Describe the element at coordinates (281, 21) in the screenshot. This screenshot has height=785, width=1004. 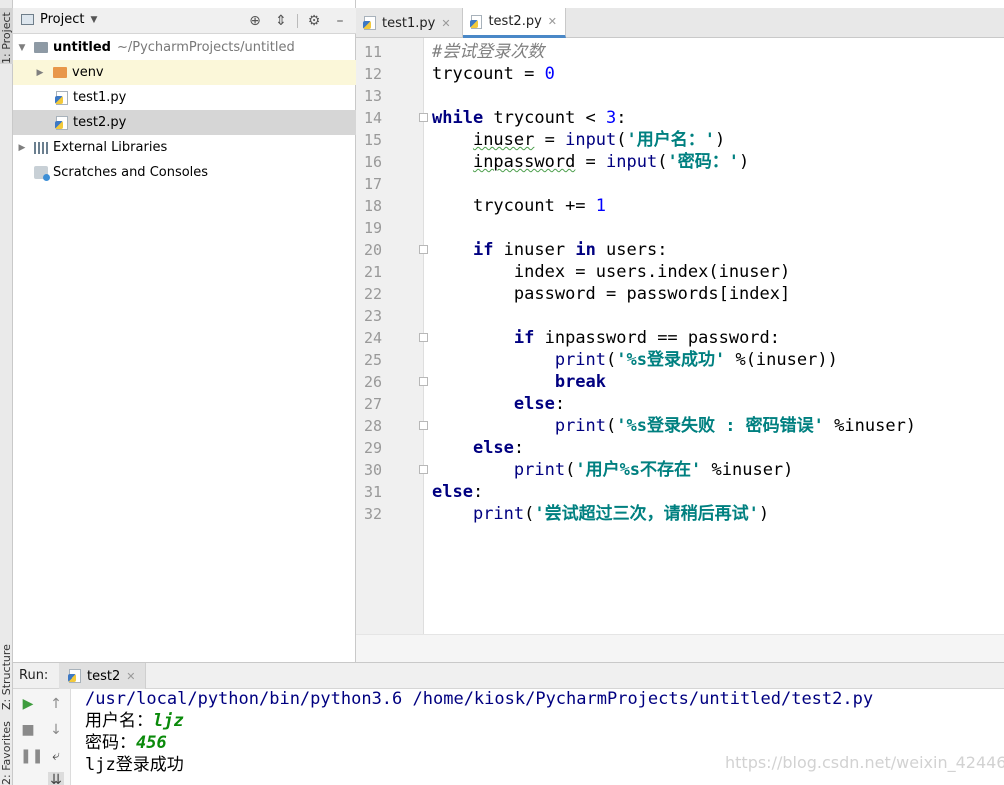
I see `collapse-all-icon: ⇕` at that location.